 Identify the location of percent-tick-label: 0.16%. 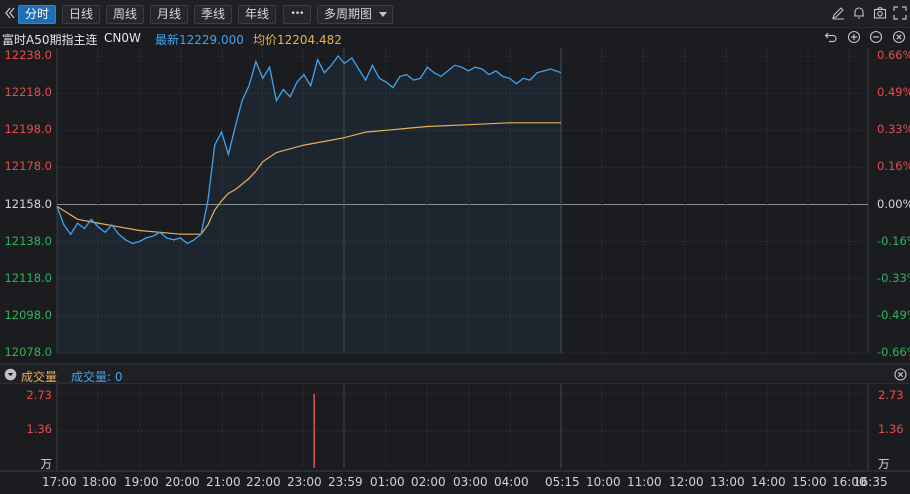
(893, 166).